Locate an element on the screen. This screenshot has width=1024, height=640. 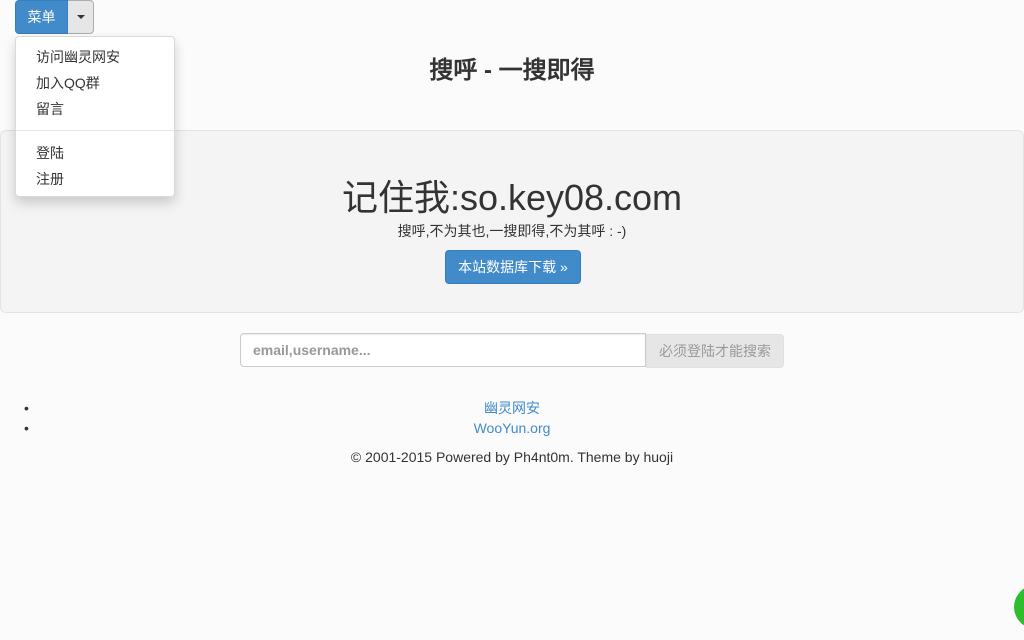
link-wooyun: WooYun.org is located at coordinates (512, 428).